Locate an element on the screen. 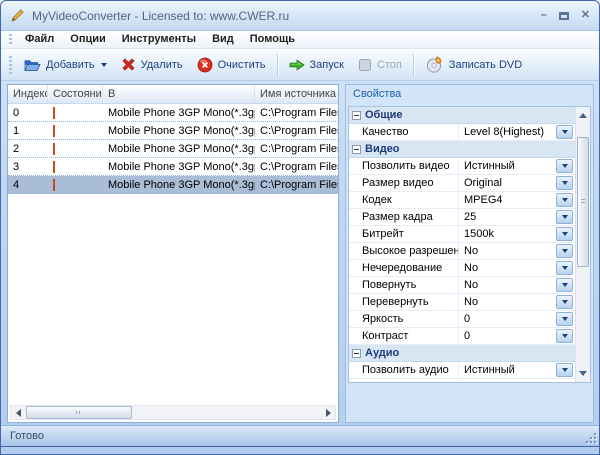 This screenshot has height=455, width=600. scroll-down-arrow-icon is located at coordinates (583, 373).